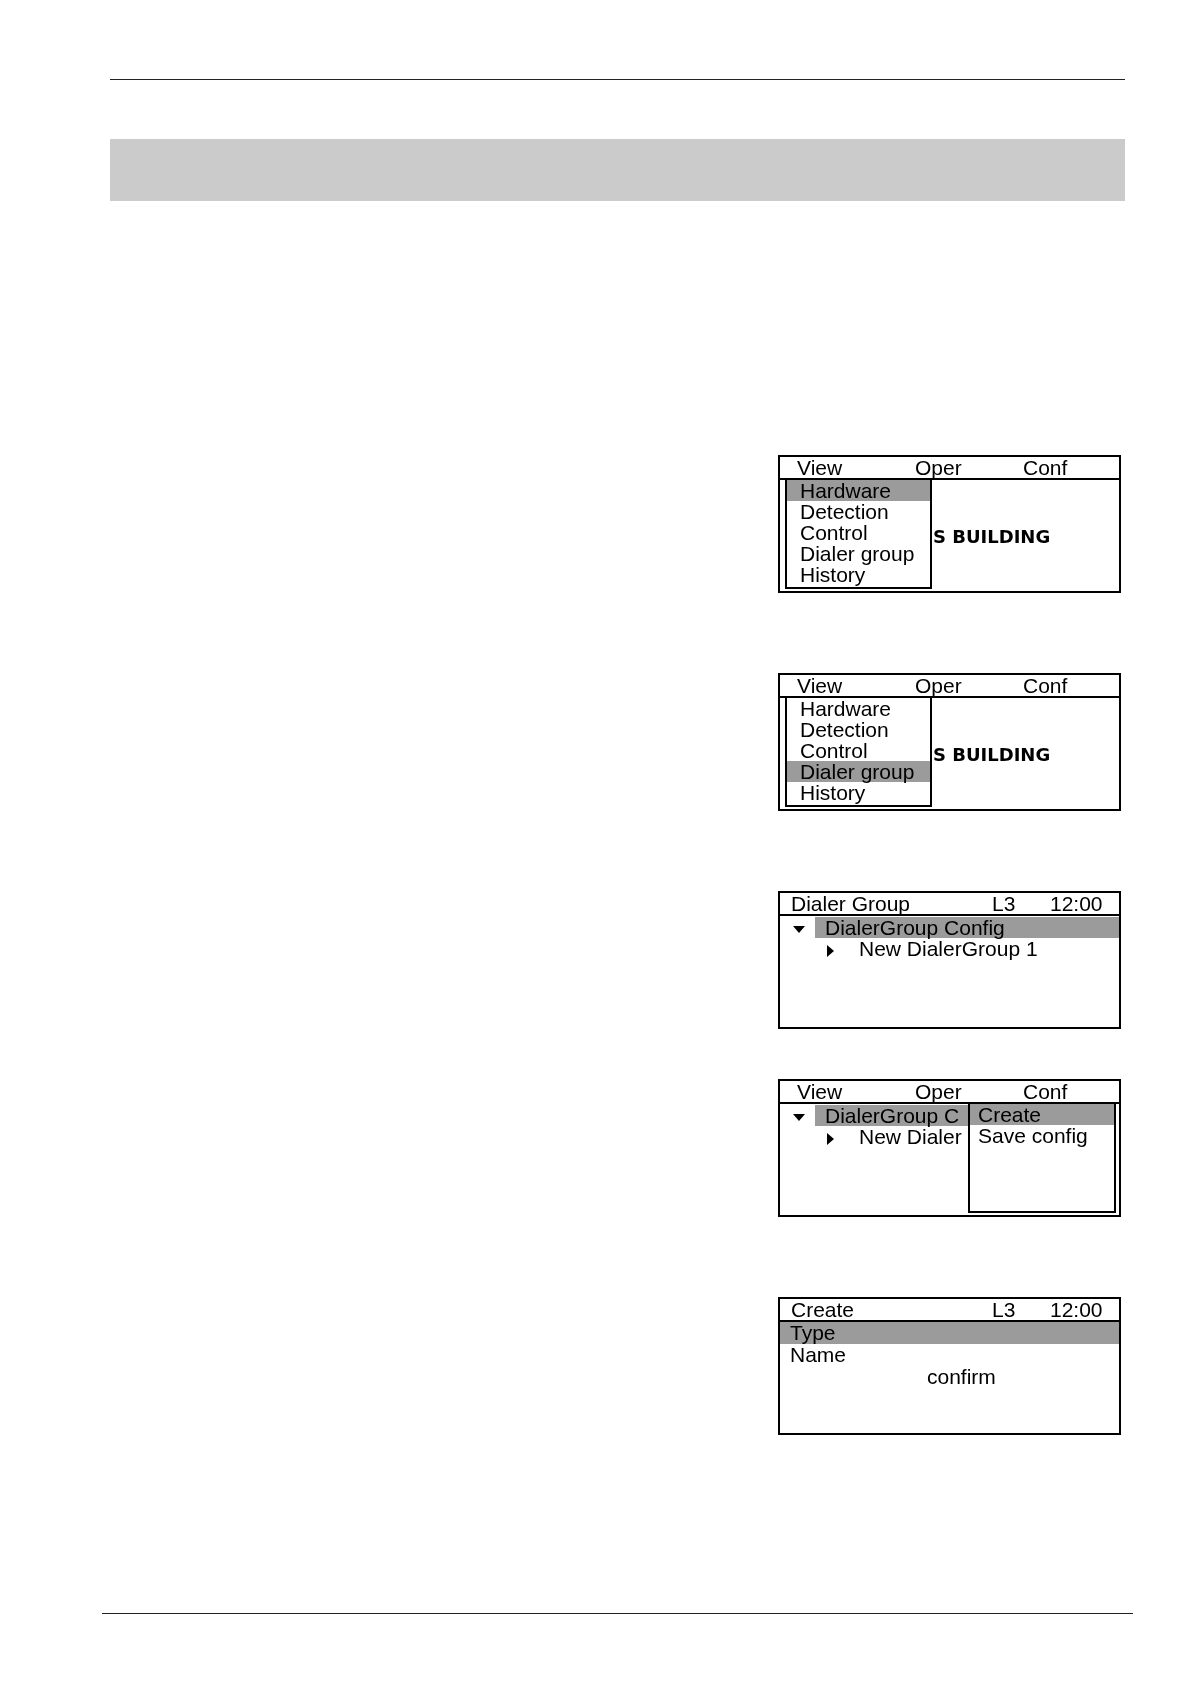  Describe the element at coordinates (949, 1355) in the screenshot. I see `field-option: Name` at that location.